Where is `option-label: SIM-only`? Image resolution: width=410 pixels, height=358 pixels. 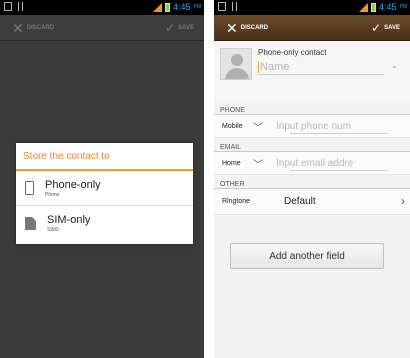 option-label: SIM-only is located at coordinates (69, 220).